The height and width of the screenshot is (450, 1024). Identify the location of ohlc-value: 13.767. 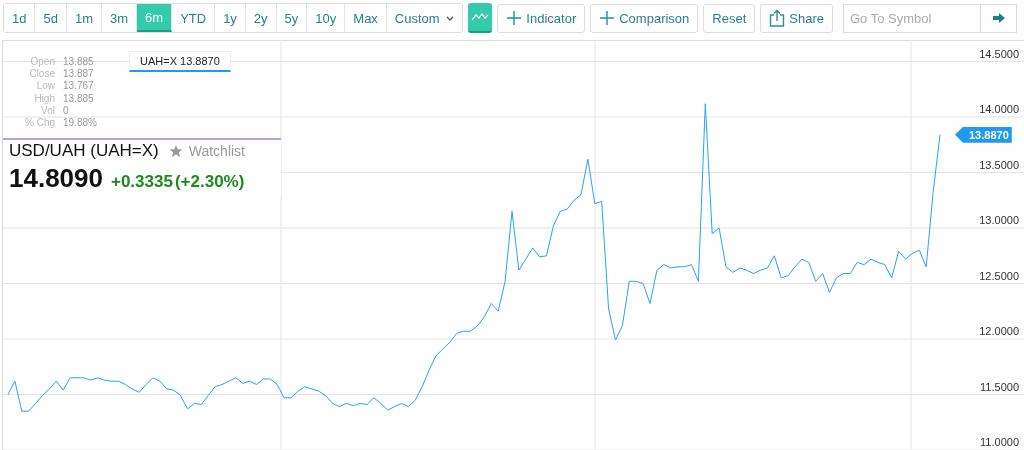
(79, 86).